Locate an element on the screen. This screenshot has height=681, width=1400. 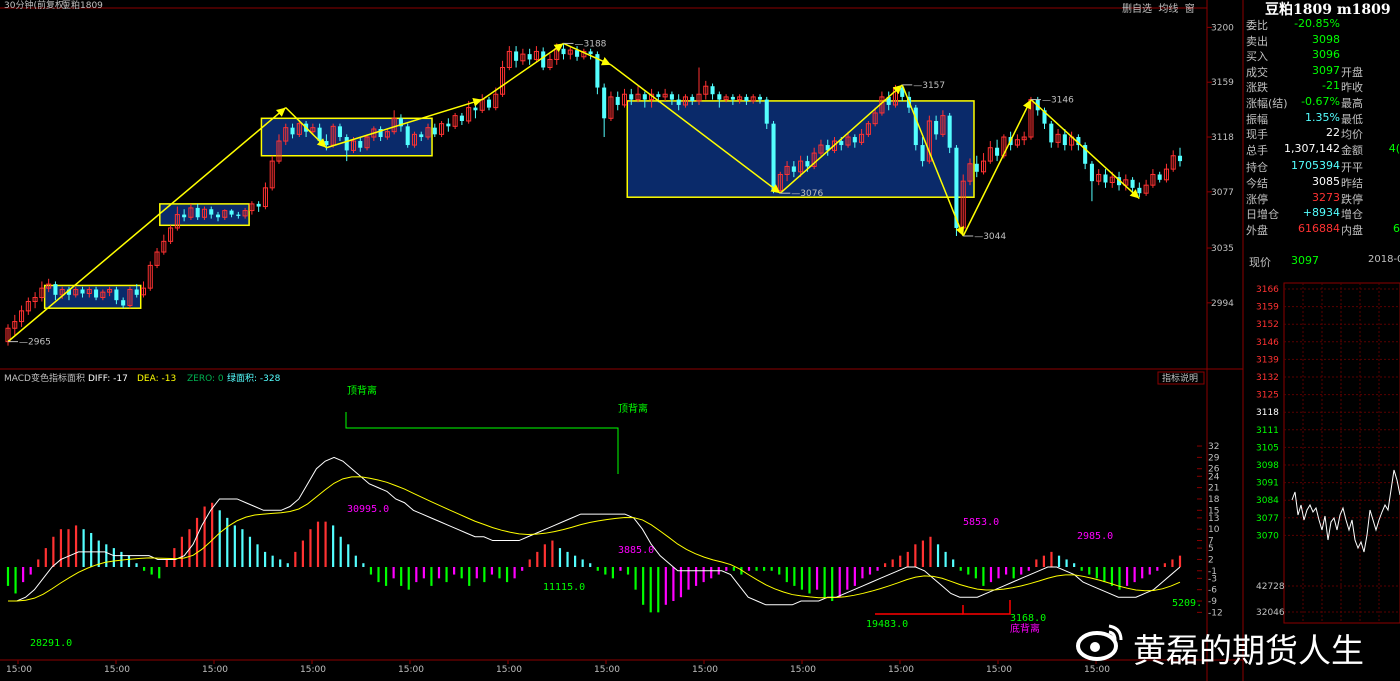
menu-window: 窗 is located at coordinates (1190, 9).